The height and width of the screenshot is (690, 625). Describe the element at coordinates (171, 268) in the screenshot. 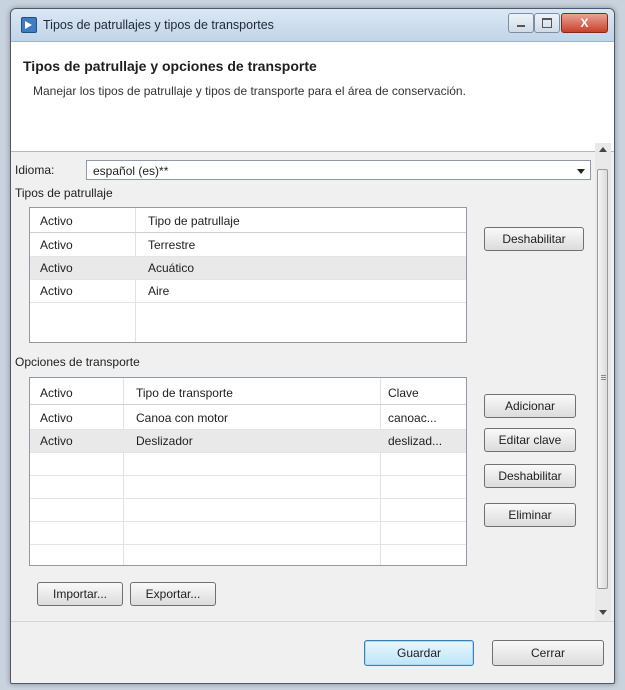

I see `row-patrol-type: Acuático` at that location.